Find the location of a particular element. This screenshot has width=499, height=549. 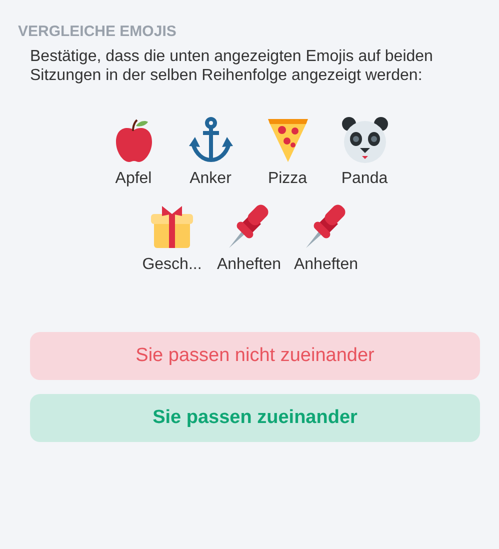

mismatch-button: Sie passen nicht zueinander is located at coordinates (255, 356).